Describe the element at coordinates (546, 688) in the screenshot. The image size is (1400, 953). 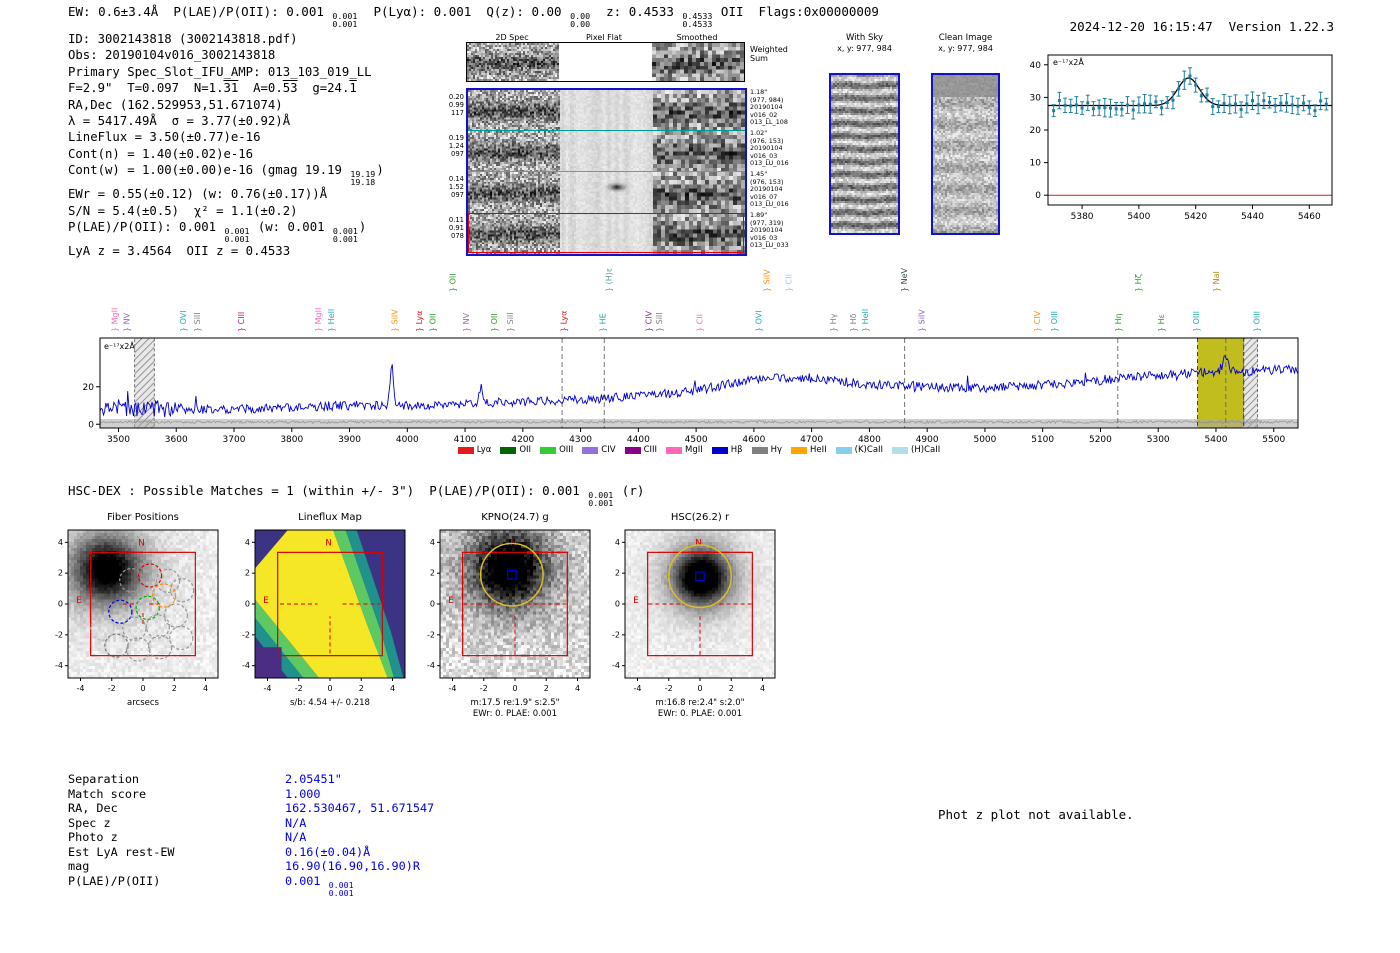
I see `x-tick-label: 2` at that location.